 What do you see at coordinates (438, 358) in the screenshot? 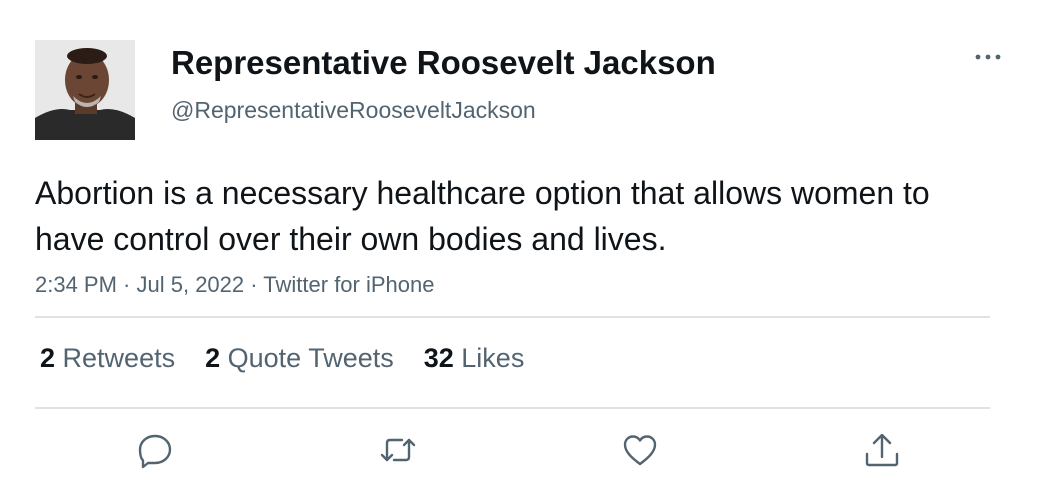
I see `likes-count: 32` at bounding box center [438, 358].